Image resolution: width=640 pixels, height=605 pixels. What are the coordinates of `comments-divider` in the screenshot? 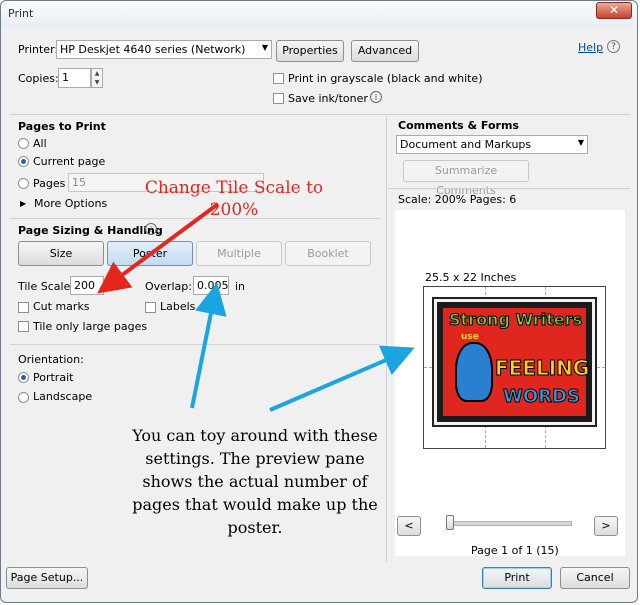 It's located at (509, 188).